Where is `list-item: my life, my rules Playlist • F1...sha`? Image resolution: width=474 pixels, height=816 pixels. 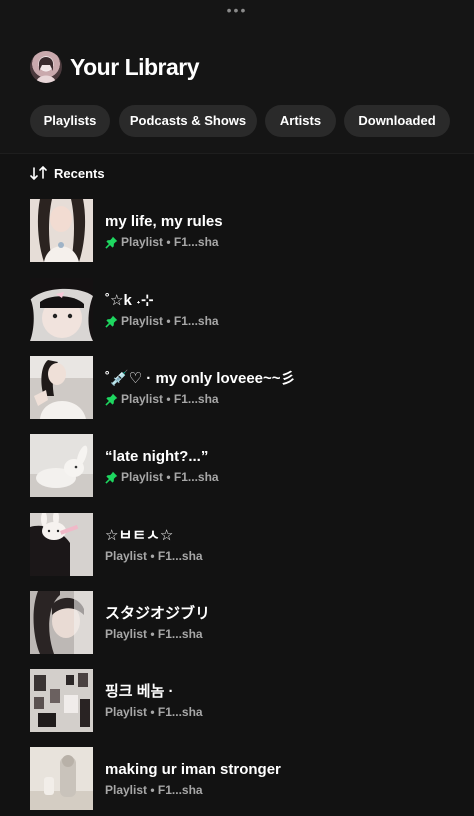
list-item: my life, my rules Playlist • F1...sha is located at coordinates (252, 231).